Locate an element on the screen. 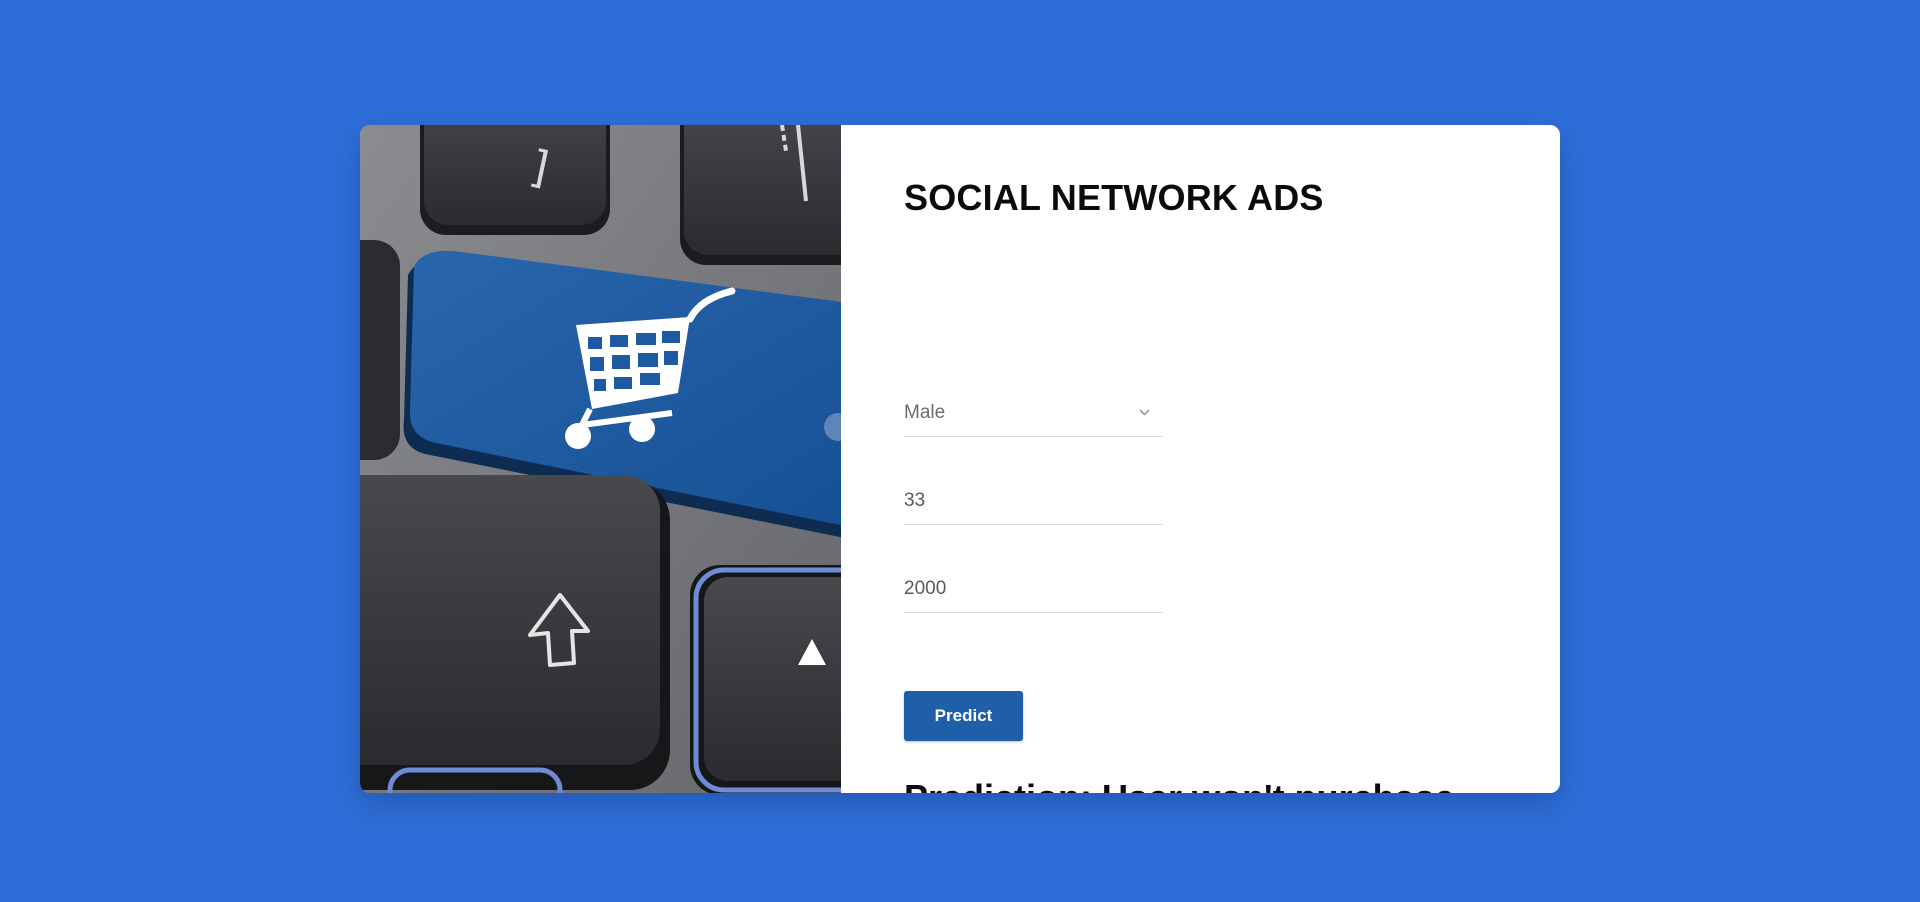  salary-input: 2000 is located at coordinates (1033, 589).